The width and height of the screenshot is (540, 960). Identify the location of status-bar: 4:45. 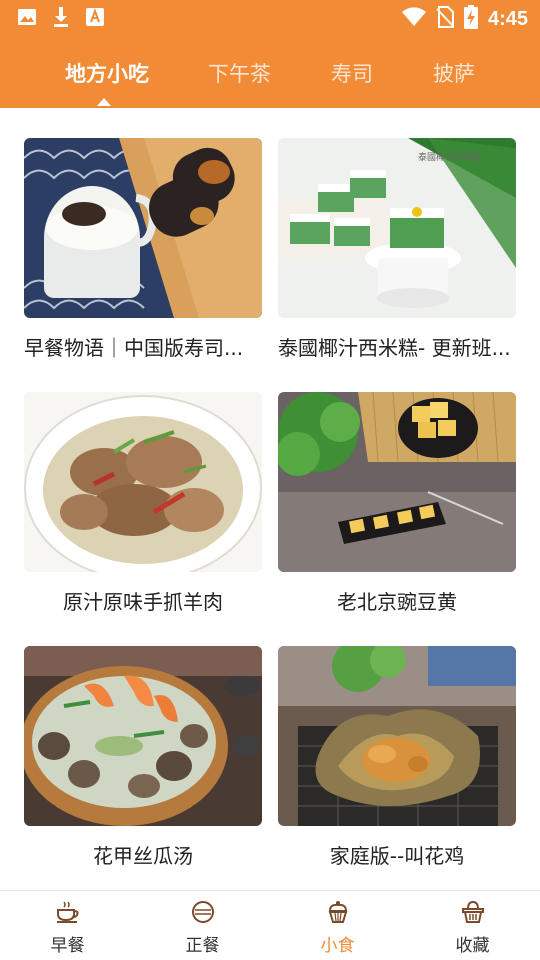
(270, 18).